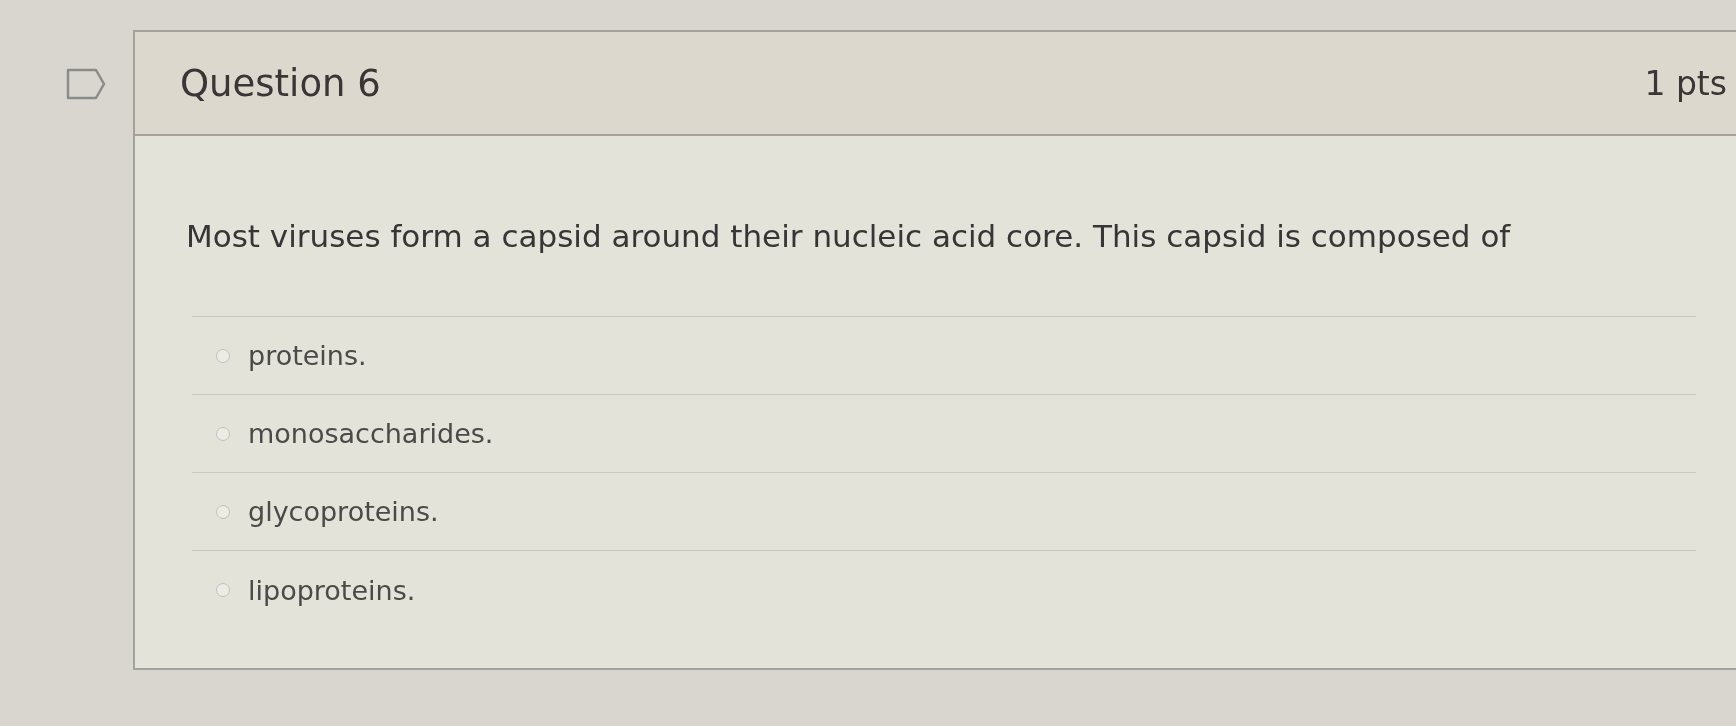 Image resolution: width=1736 pixels, height=726 pixels. Describe the element at coordinates (944, 434) in the screenshot. I see `answer-option: monosaccharides.` at that location.